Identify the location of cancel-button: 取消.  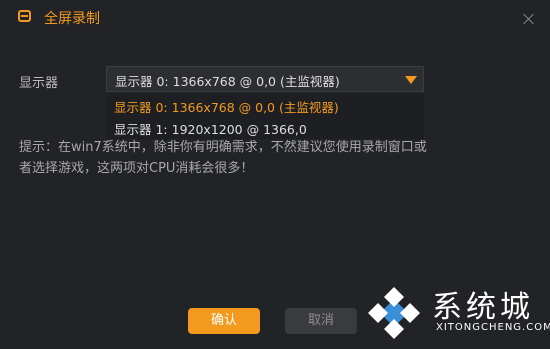
(321, 321).